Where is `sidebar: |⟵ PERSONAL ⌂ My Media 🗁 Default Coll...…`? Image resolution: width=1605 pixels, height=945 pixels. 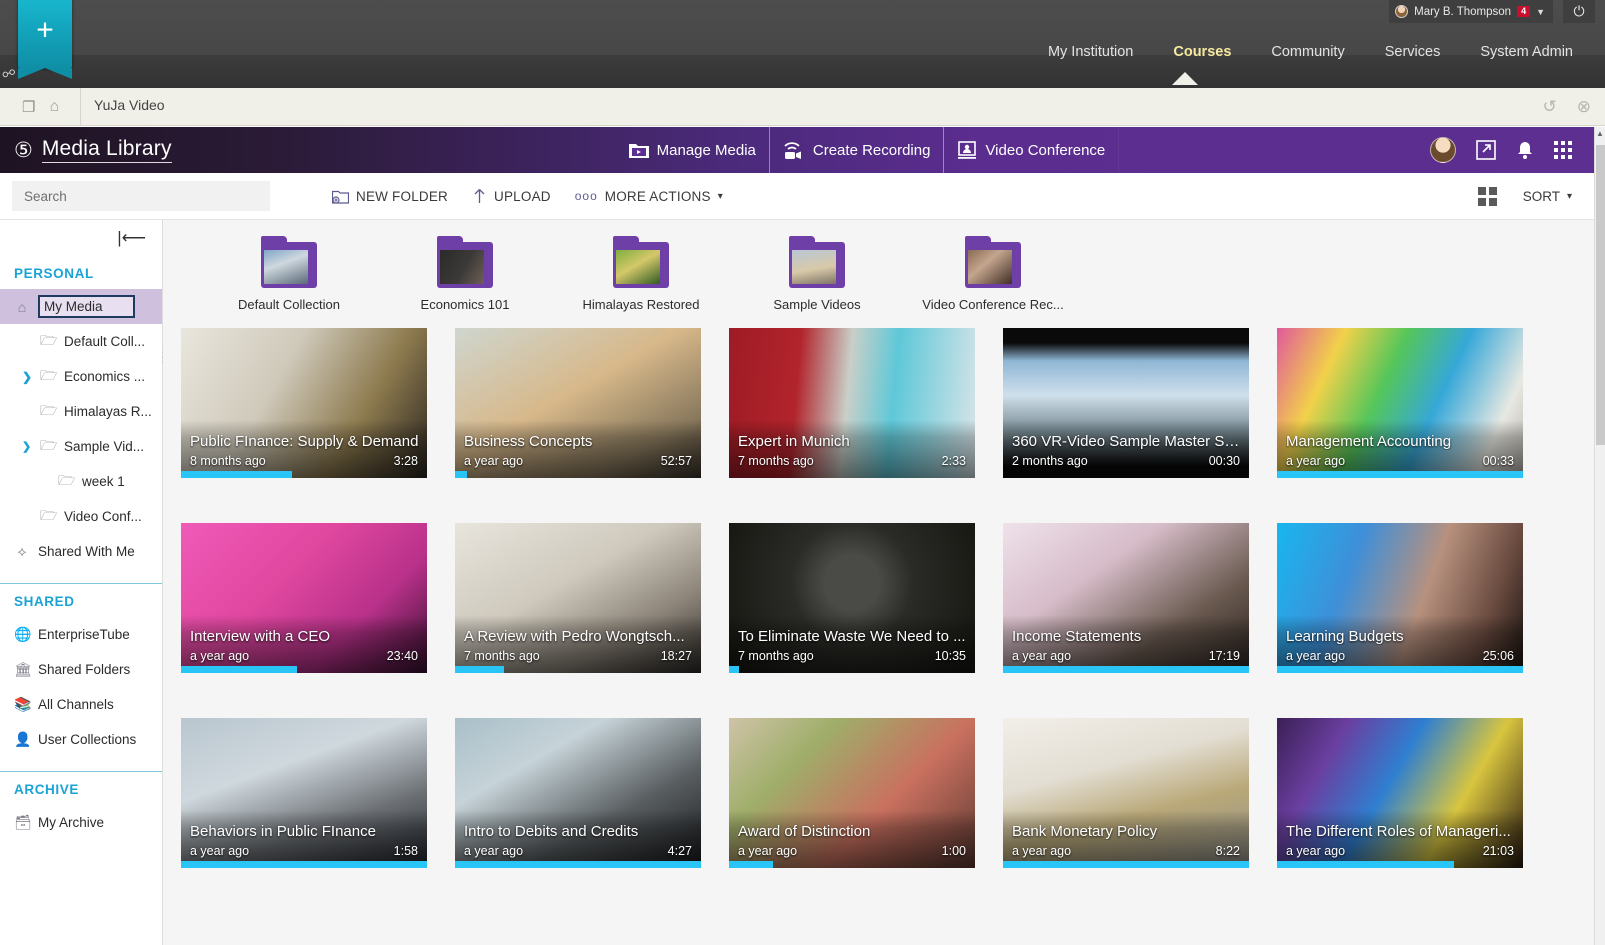 sidebar: |⟵ PERSONAL ⌂ My Media 🗁 Default Coll...… is located at coordinates (81, 582).